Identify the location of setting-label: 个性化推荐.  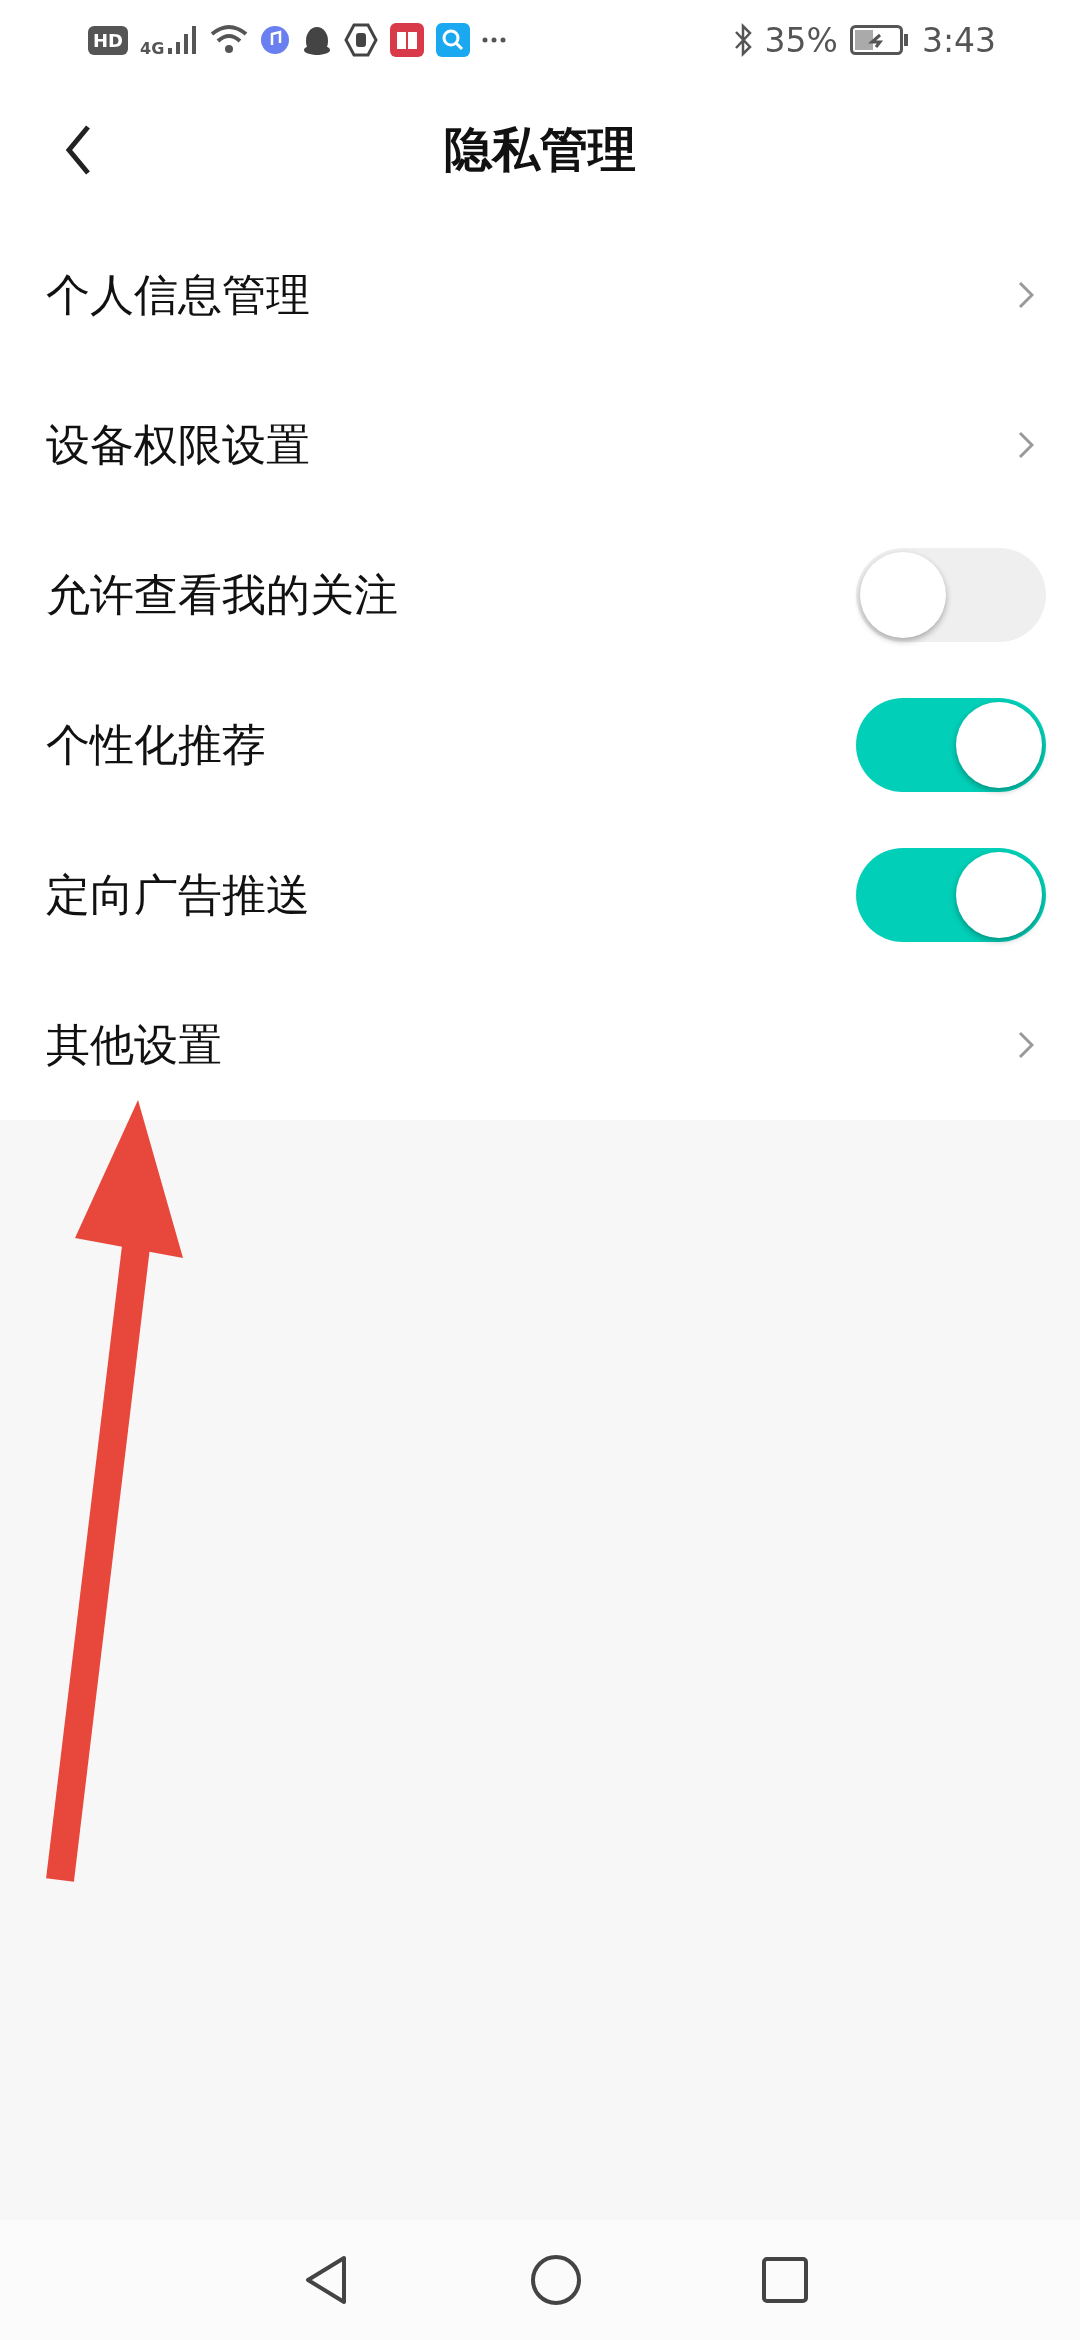
(156, 744).